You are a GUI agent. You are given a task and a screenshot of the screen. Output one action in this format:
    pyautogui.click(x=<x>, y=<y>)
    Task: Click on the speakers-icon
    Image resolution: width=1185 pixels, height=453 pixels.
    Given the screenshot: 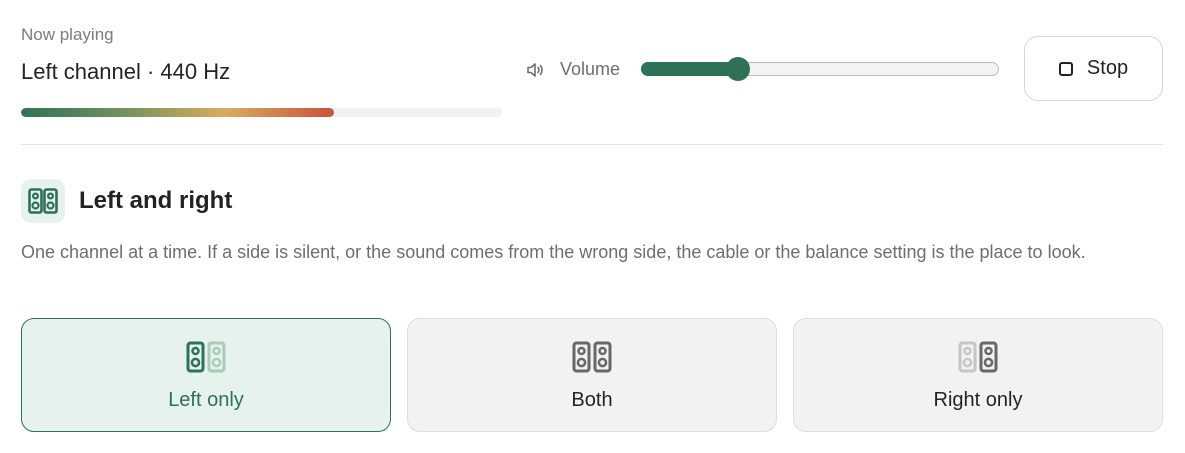 What is the action you would take?
    pyautogui.click(x=43, y=201)
    